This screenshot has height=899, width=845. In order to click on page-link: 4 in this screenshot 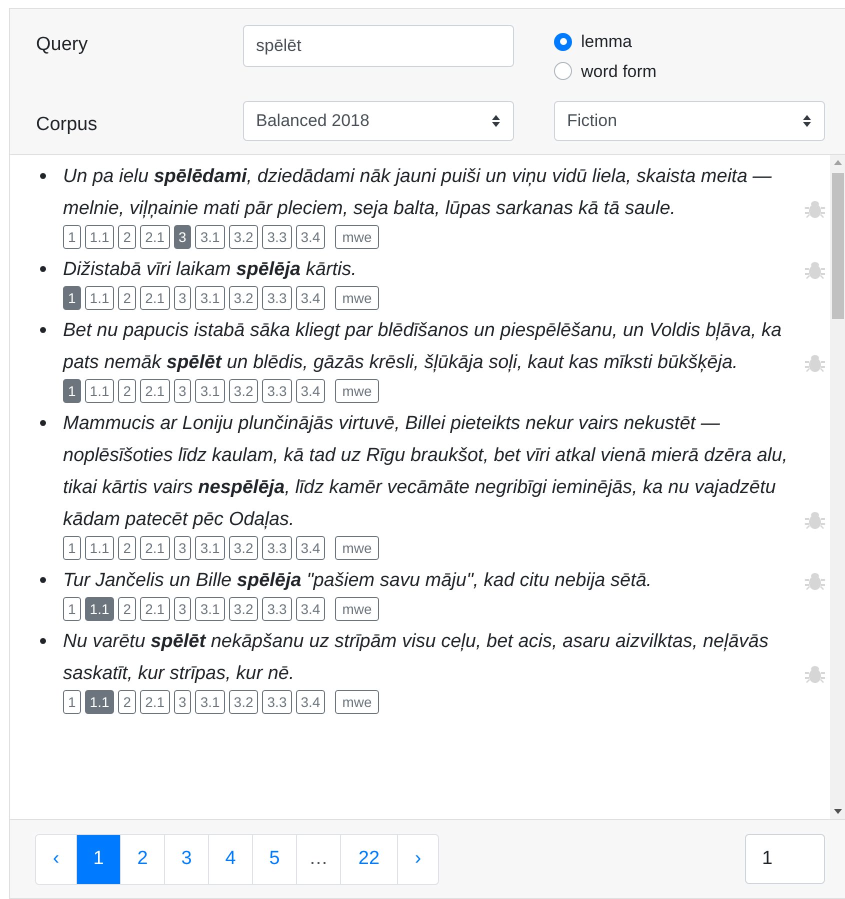, I will do `click(230, 859)`.